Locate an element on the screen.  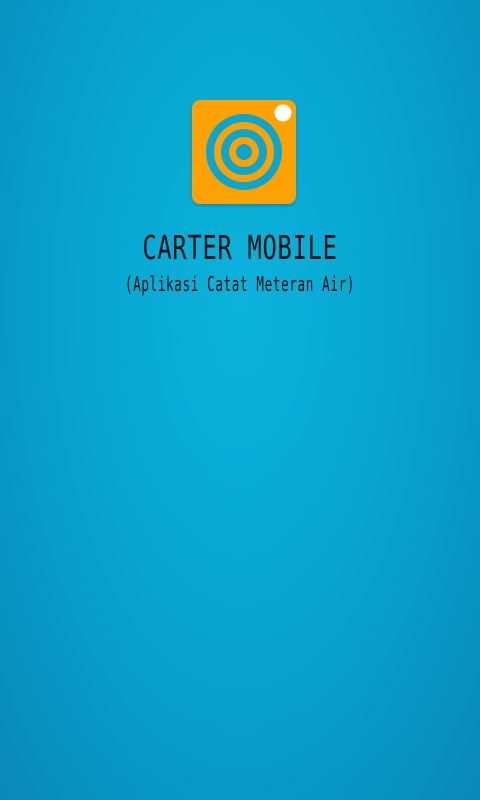
app-subtitle: (Aplikasi Catat Meteran Air) is located at coordinates (240, 284).